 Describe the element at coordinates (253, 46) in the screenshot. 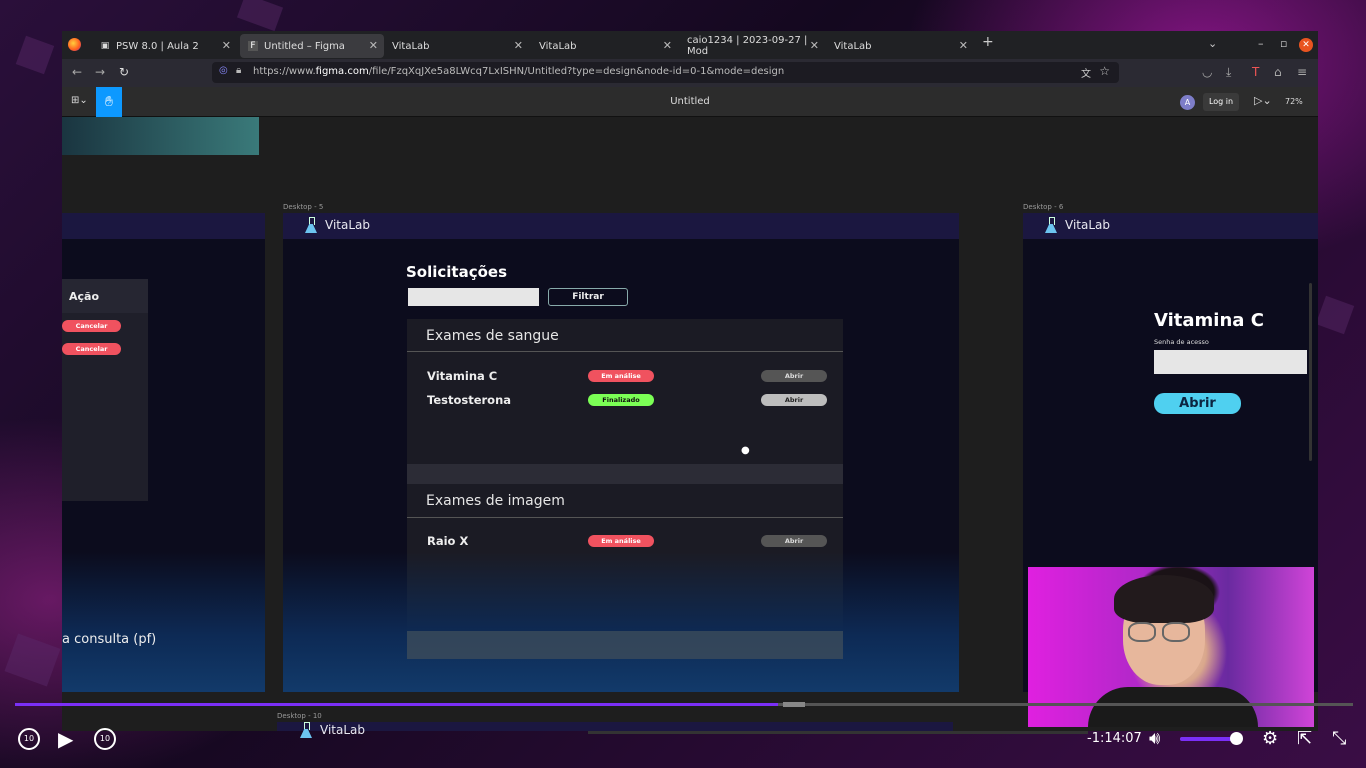

I see `figma-icon: F` at that location.